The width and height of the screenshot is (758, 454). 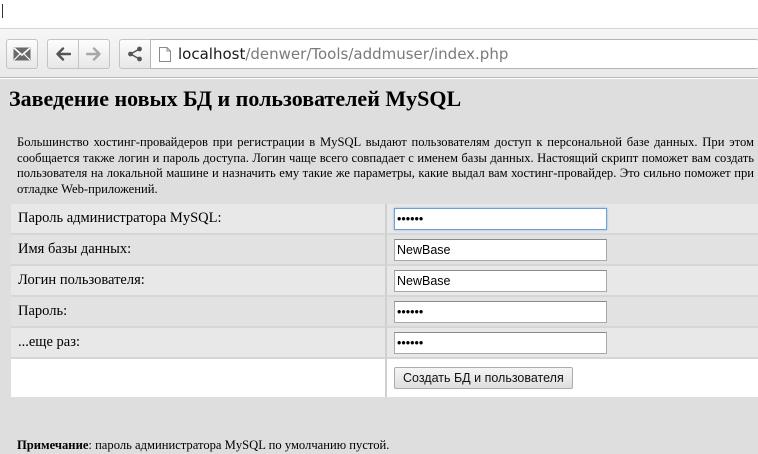 I want to click on form-row-password-repeat: ...еще раз:, so click(x=384, y=343).